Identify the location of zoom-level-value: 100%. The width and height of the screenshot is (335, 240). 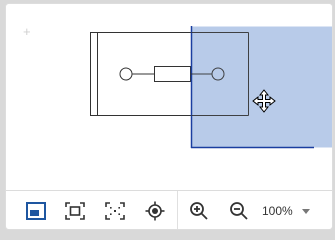
(277, 211).